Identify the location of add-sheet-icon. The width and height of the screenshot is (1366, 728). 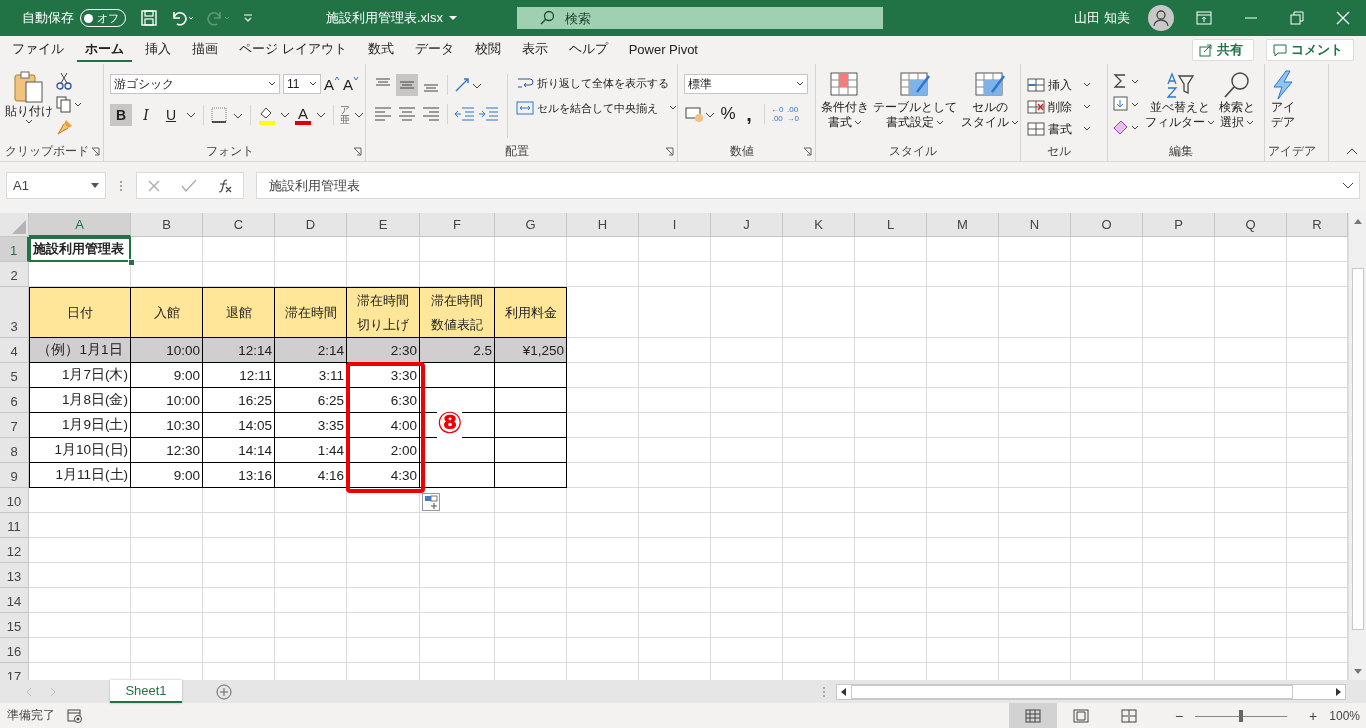
(224, 691).